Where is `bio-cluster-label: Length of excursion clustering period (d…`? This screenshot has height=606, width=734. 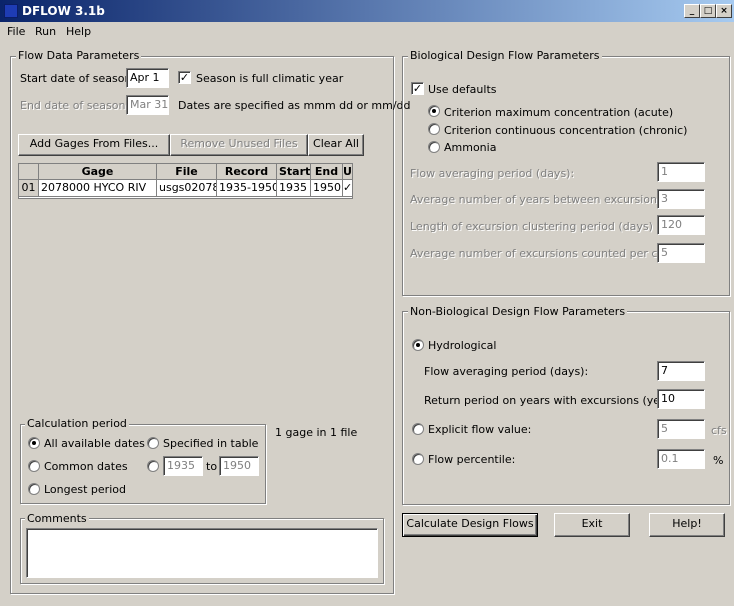 bio-cluster-label: Length of excursion clustering period (d… is located at coordinates (531, 226).